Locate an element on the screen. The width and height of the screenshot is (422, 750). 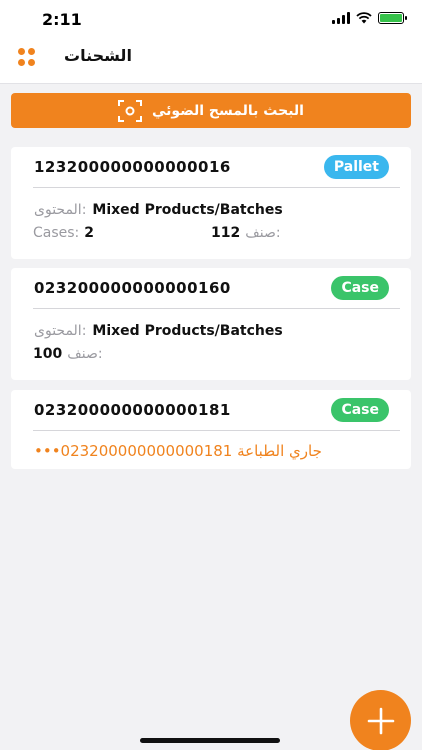
scan-search-label: البحث بالمسح الضوئي is located at coordinates (228, 110).